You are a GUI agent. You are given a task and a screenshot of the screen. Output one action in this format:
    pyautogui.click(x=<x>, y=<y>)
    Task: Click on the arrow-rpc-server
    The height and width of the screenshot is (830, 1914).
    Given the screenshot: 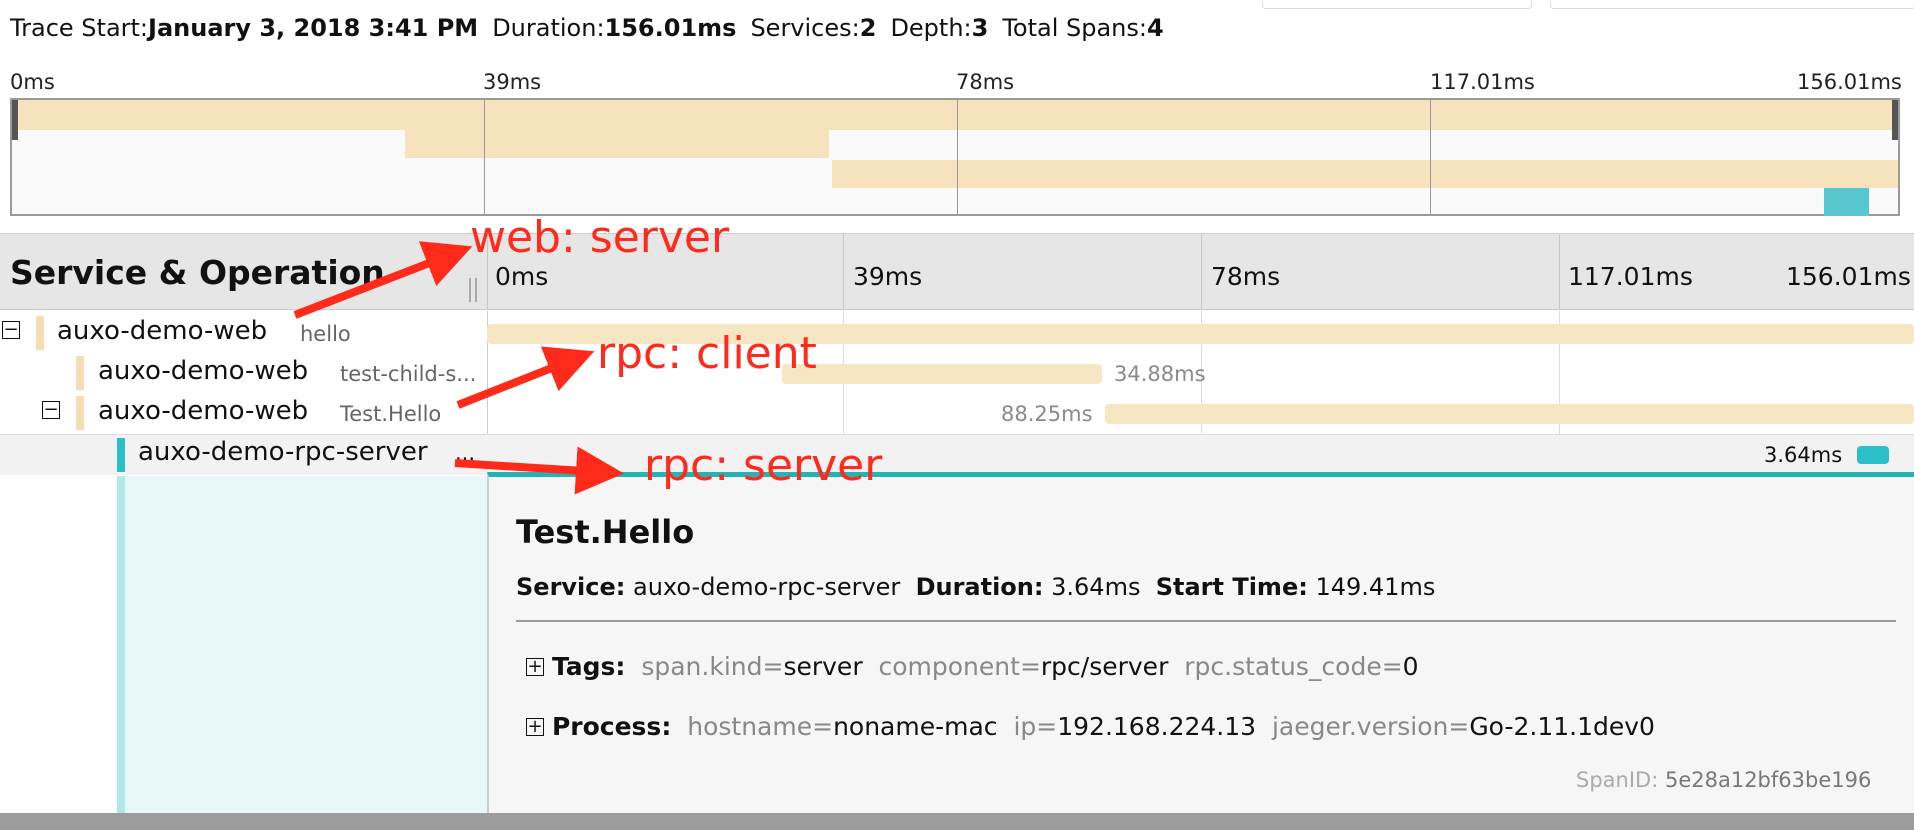 What is the action you would take?
    pyautogui.click(x=539, y=470)
    